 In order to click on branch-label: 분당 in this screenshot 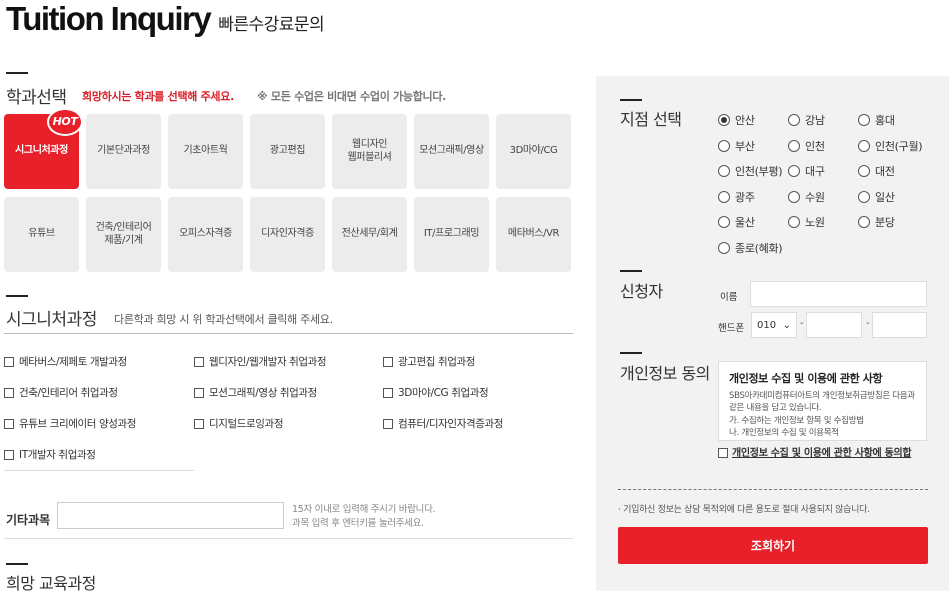, I will do `click(885, 222)`.